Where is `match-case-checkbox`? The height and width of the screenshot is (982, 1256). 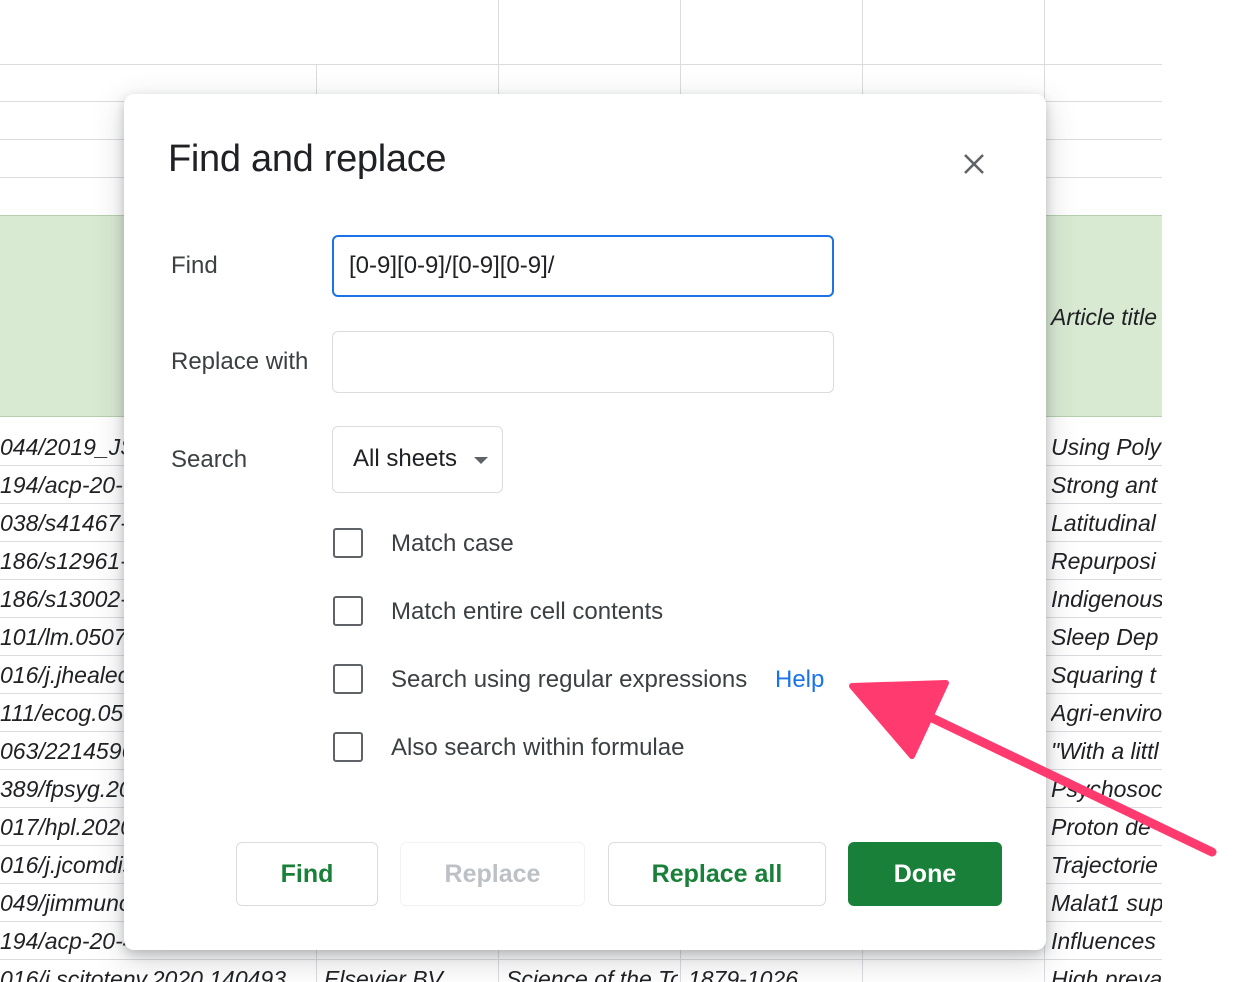
match-case-checkbox is located at coordinates (348, 543).